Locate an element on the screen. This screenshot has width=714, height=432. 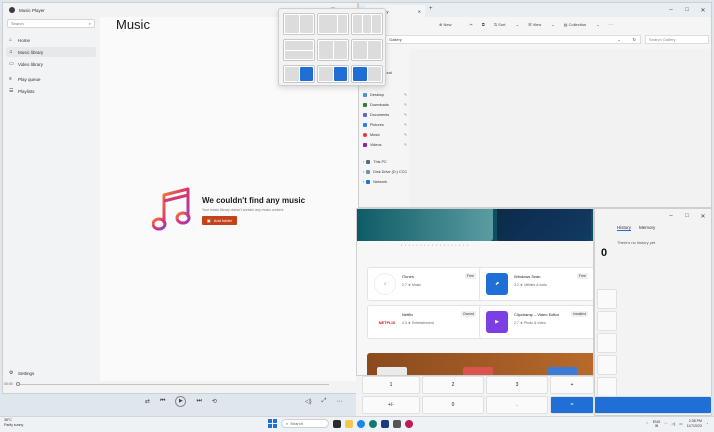
snap-layout-stacked is located at coordinates (299, 50).